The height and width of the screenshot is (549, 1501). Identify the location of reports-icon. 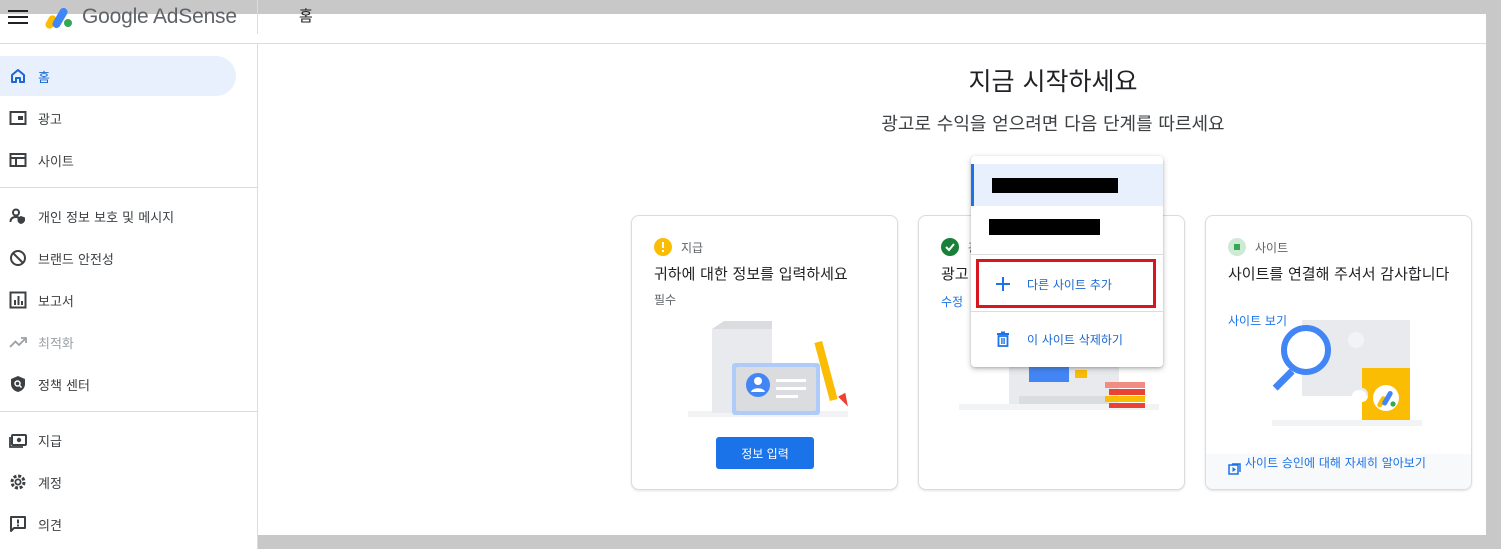
(18, 300).